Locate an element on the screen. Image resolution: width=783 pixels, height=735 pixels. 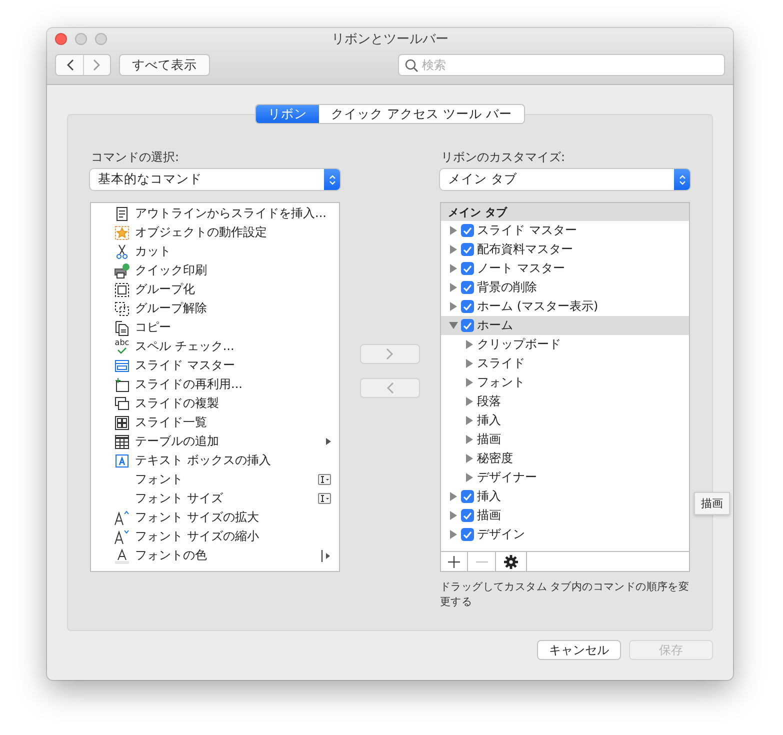
command-item: スライド マスター is located at coordinates (233, 365).